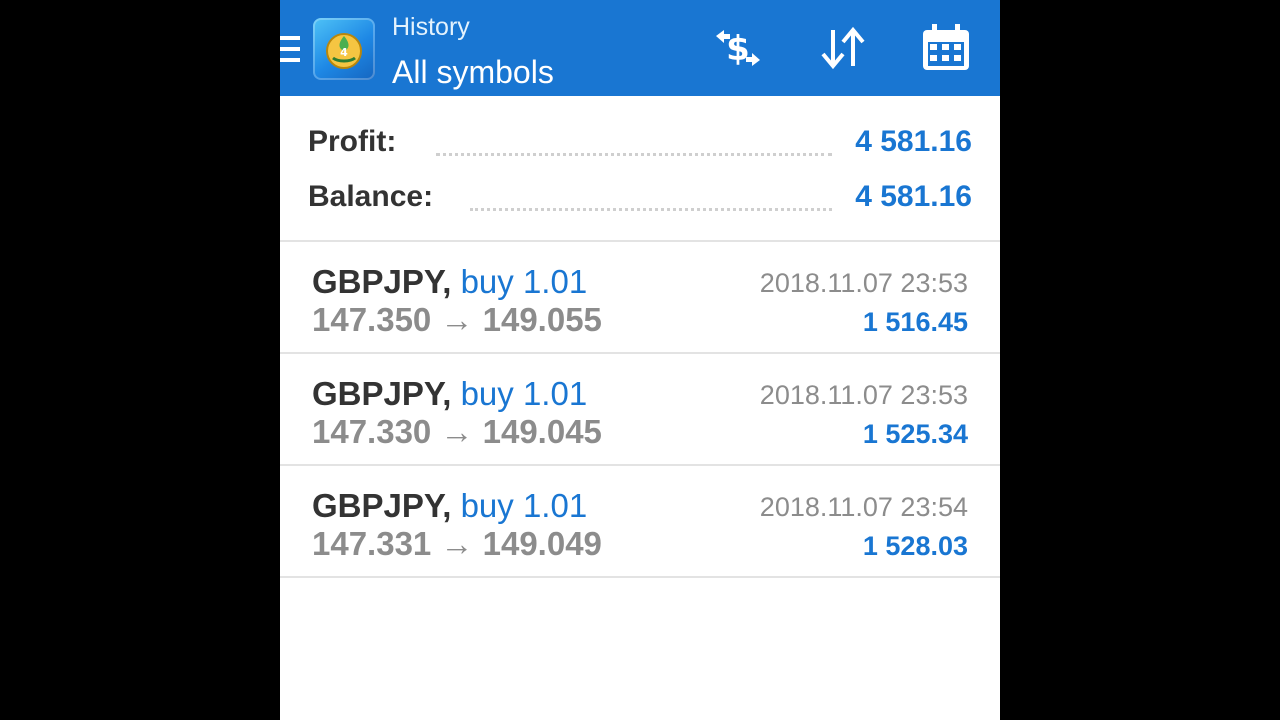 The height and width of the screenshot is (720, 1280). Describe the element at coordinates (640, 197) in the screenshot. I see `balance-row: Balance: 4 581.16` at that location.